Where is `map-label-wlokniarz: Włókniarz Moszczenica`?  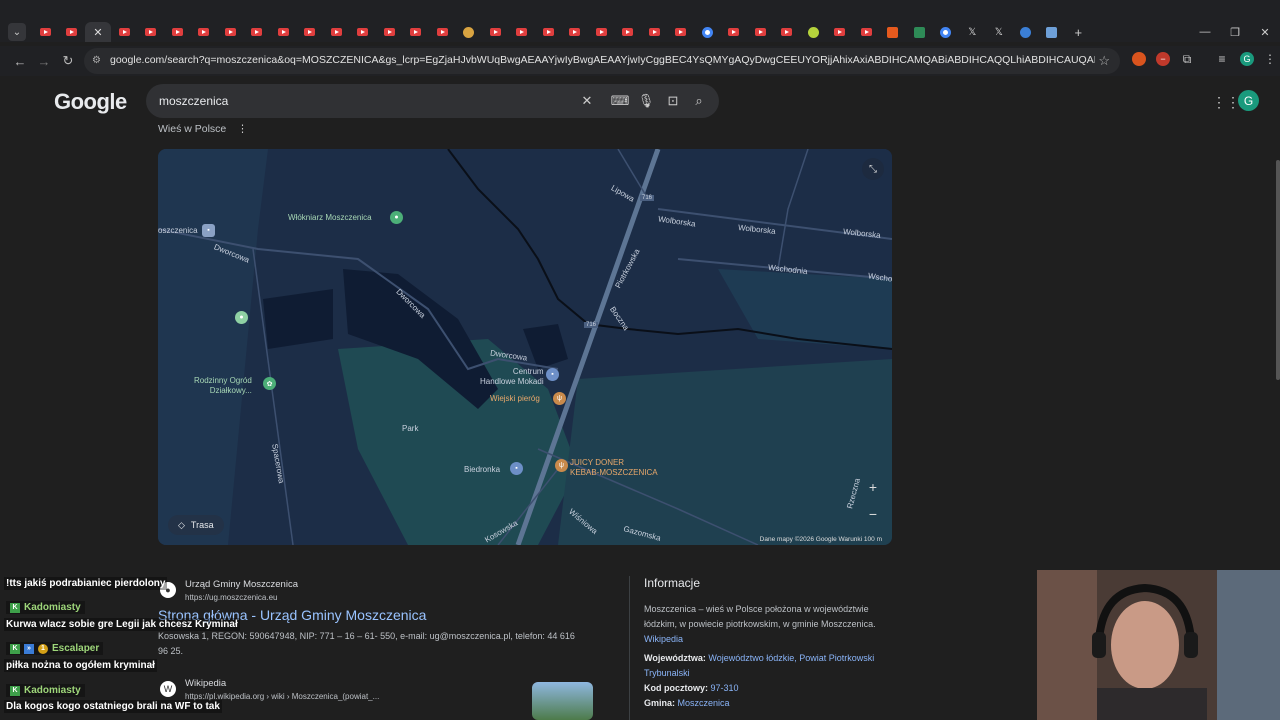 map-label-wlokniarz: Włókniarz Moszczenica is located at coordinates (330, 217).